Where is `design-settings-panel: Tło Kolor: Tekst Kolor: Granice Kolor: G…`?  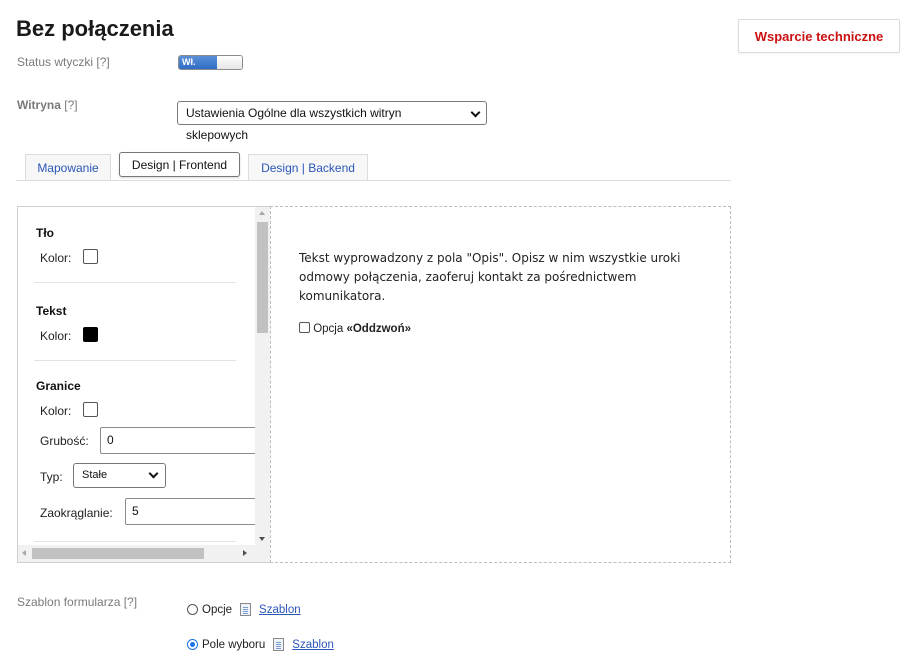 design-settings-panel: Tło Kolor: Tekst Kolor: Granice Kolor: G… is located at coordinates (144, 384).